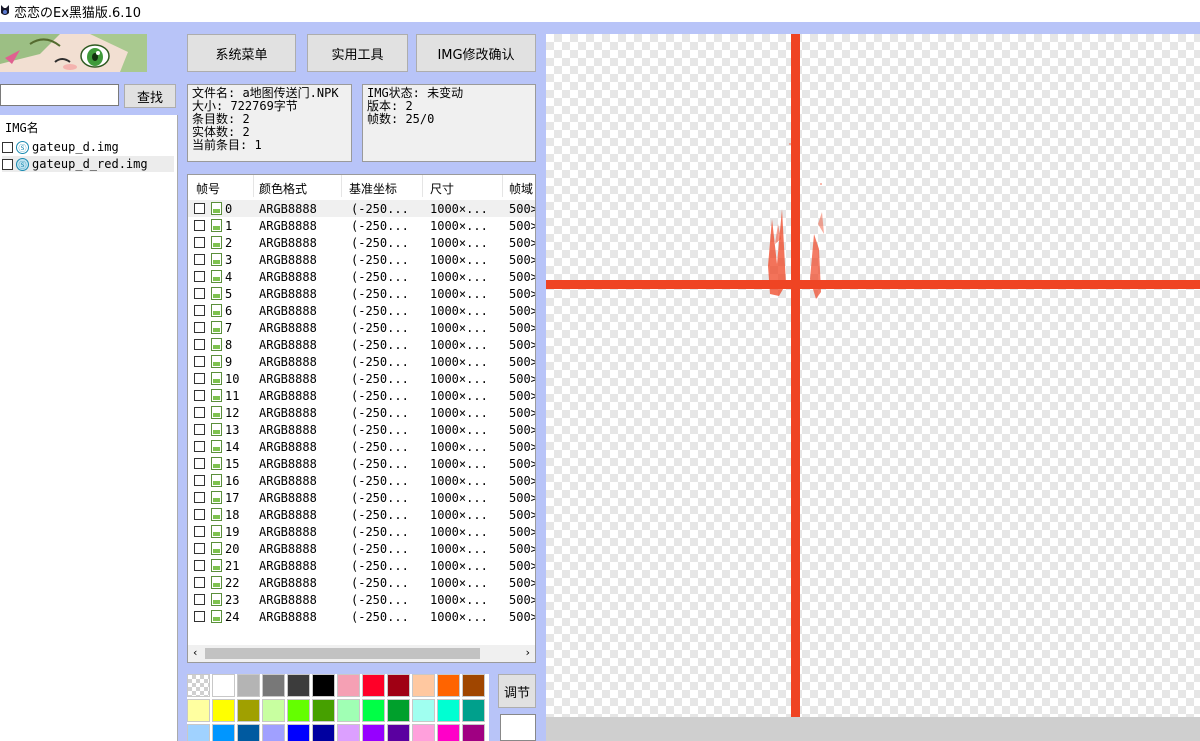 This screenshot has height=741, width=1200. I want to click on scrollbar-thumb, so click(342, 653).